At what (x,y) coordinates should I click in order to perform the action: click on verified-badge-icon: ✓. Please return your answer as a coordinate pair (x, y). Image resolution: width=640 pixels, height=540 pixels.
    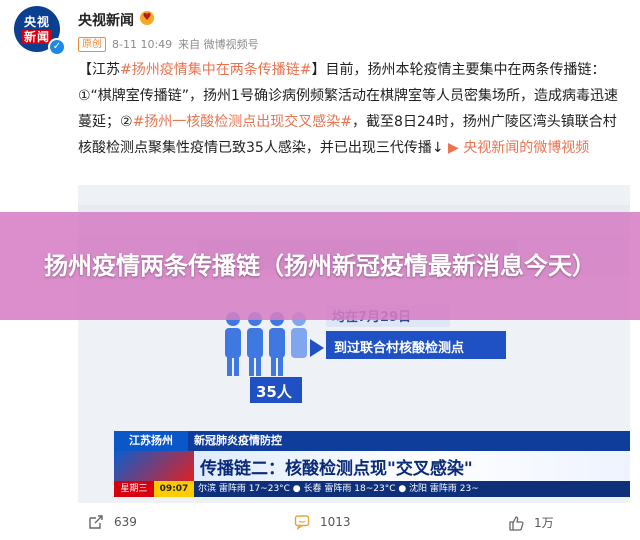
    Looking at the image, I should click on (57, 47).